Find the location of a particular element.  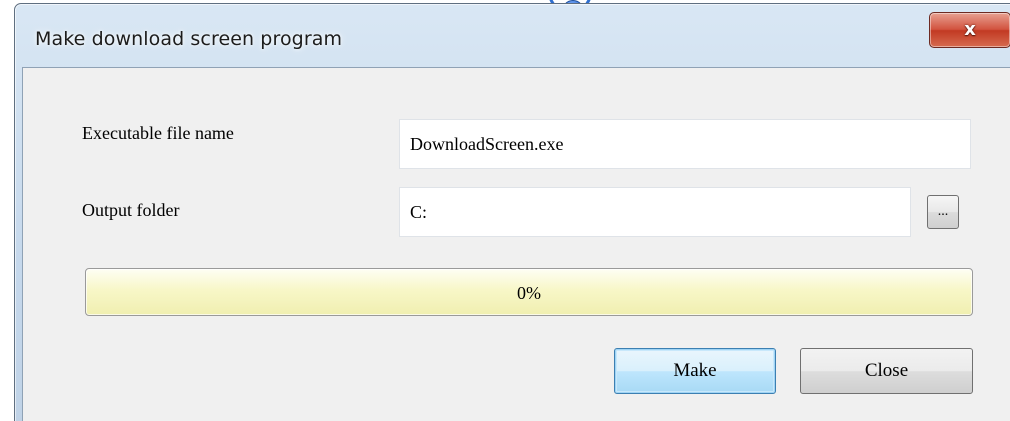

exe-file-name-label: Executable file name is located at coordinates (158, 133).